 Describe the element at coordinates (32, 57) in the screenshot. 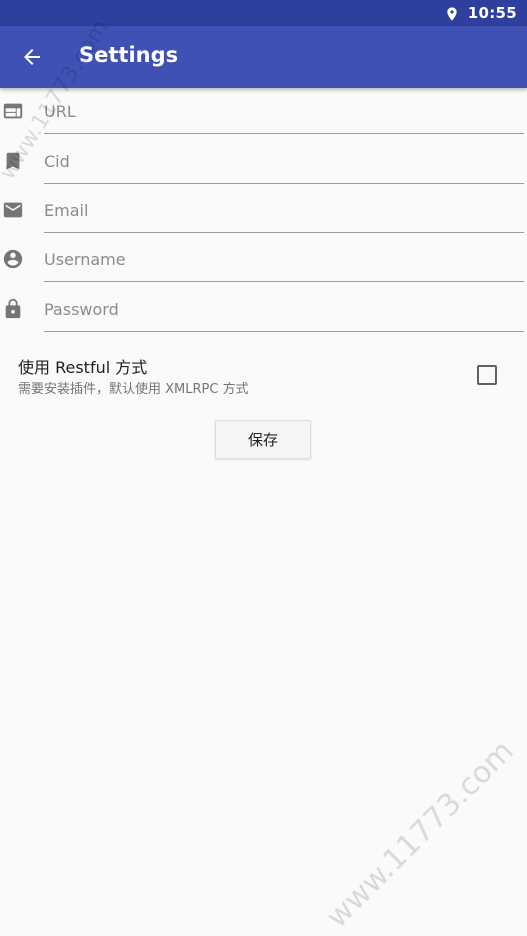

I see `arrow-back-icon` at that location.